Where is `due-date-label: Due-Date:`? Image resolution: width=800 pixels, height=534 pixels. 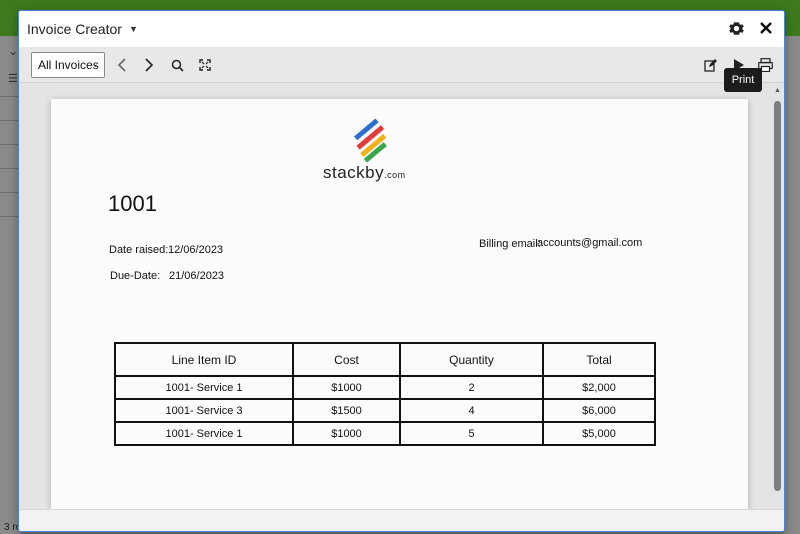 due-date-label: Due-Date: is located at coordinates (135, 276).